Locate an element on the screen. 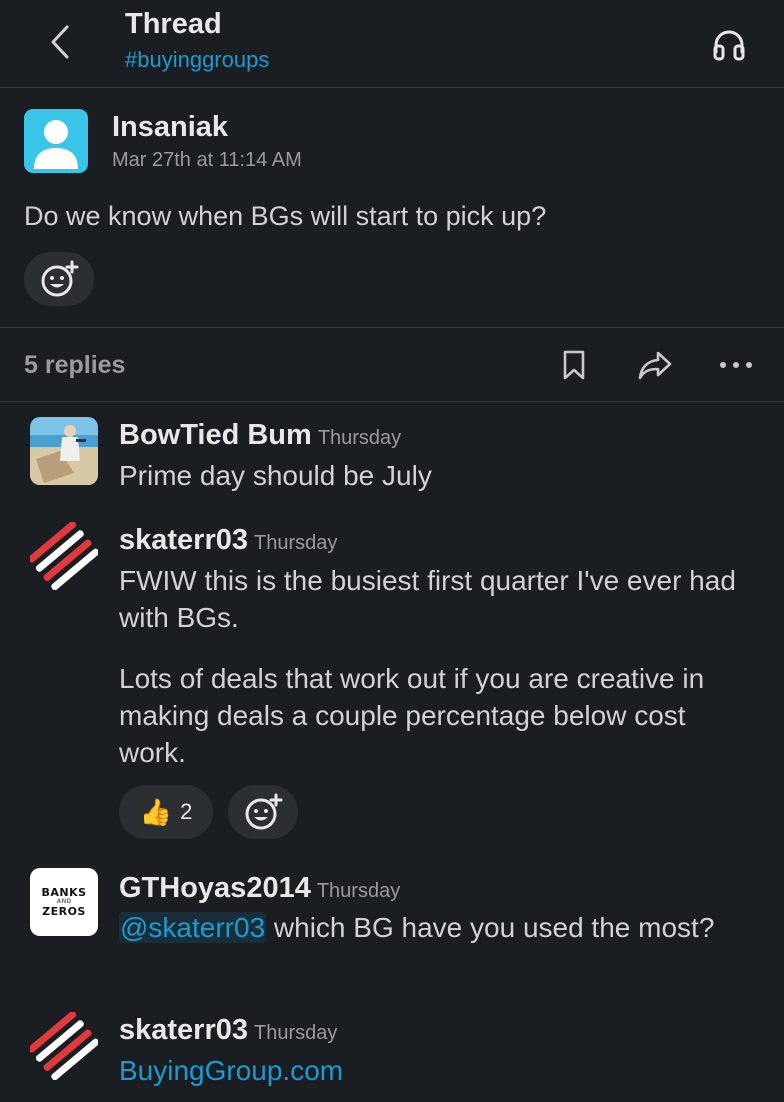 Image resolution: width=784 pixels, height=1102 pixels. message-text: BuyingGroup.com is located at coordinates (439, 1070).